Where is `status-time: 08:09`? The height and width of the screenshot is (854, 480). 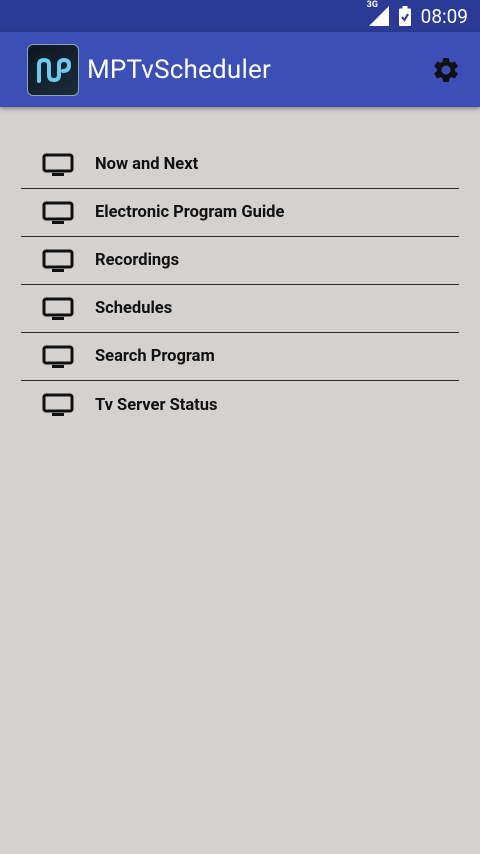
status-time: 08:09 is located at coordinates (444, 16).